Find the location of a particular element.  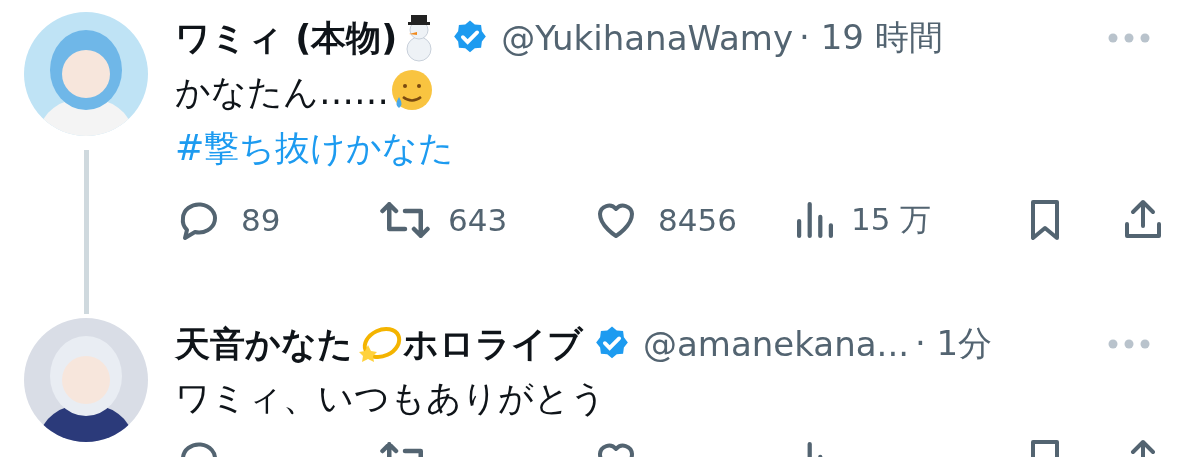

views-button: 15 万 is located at coordinates (909, 220).